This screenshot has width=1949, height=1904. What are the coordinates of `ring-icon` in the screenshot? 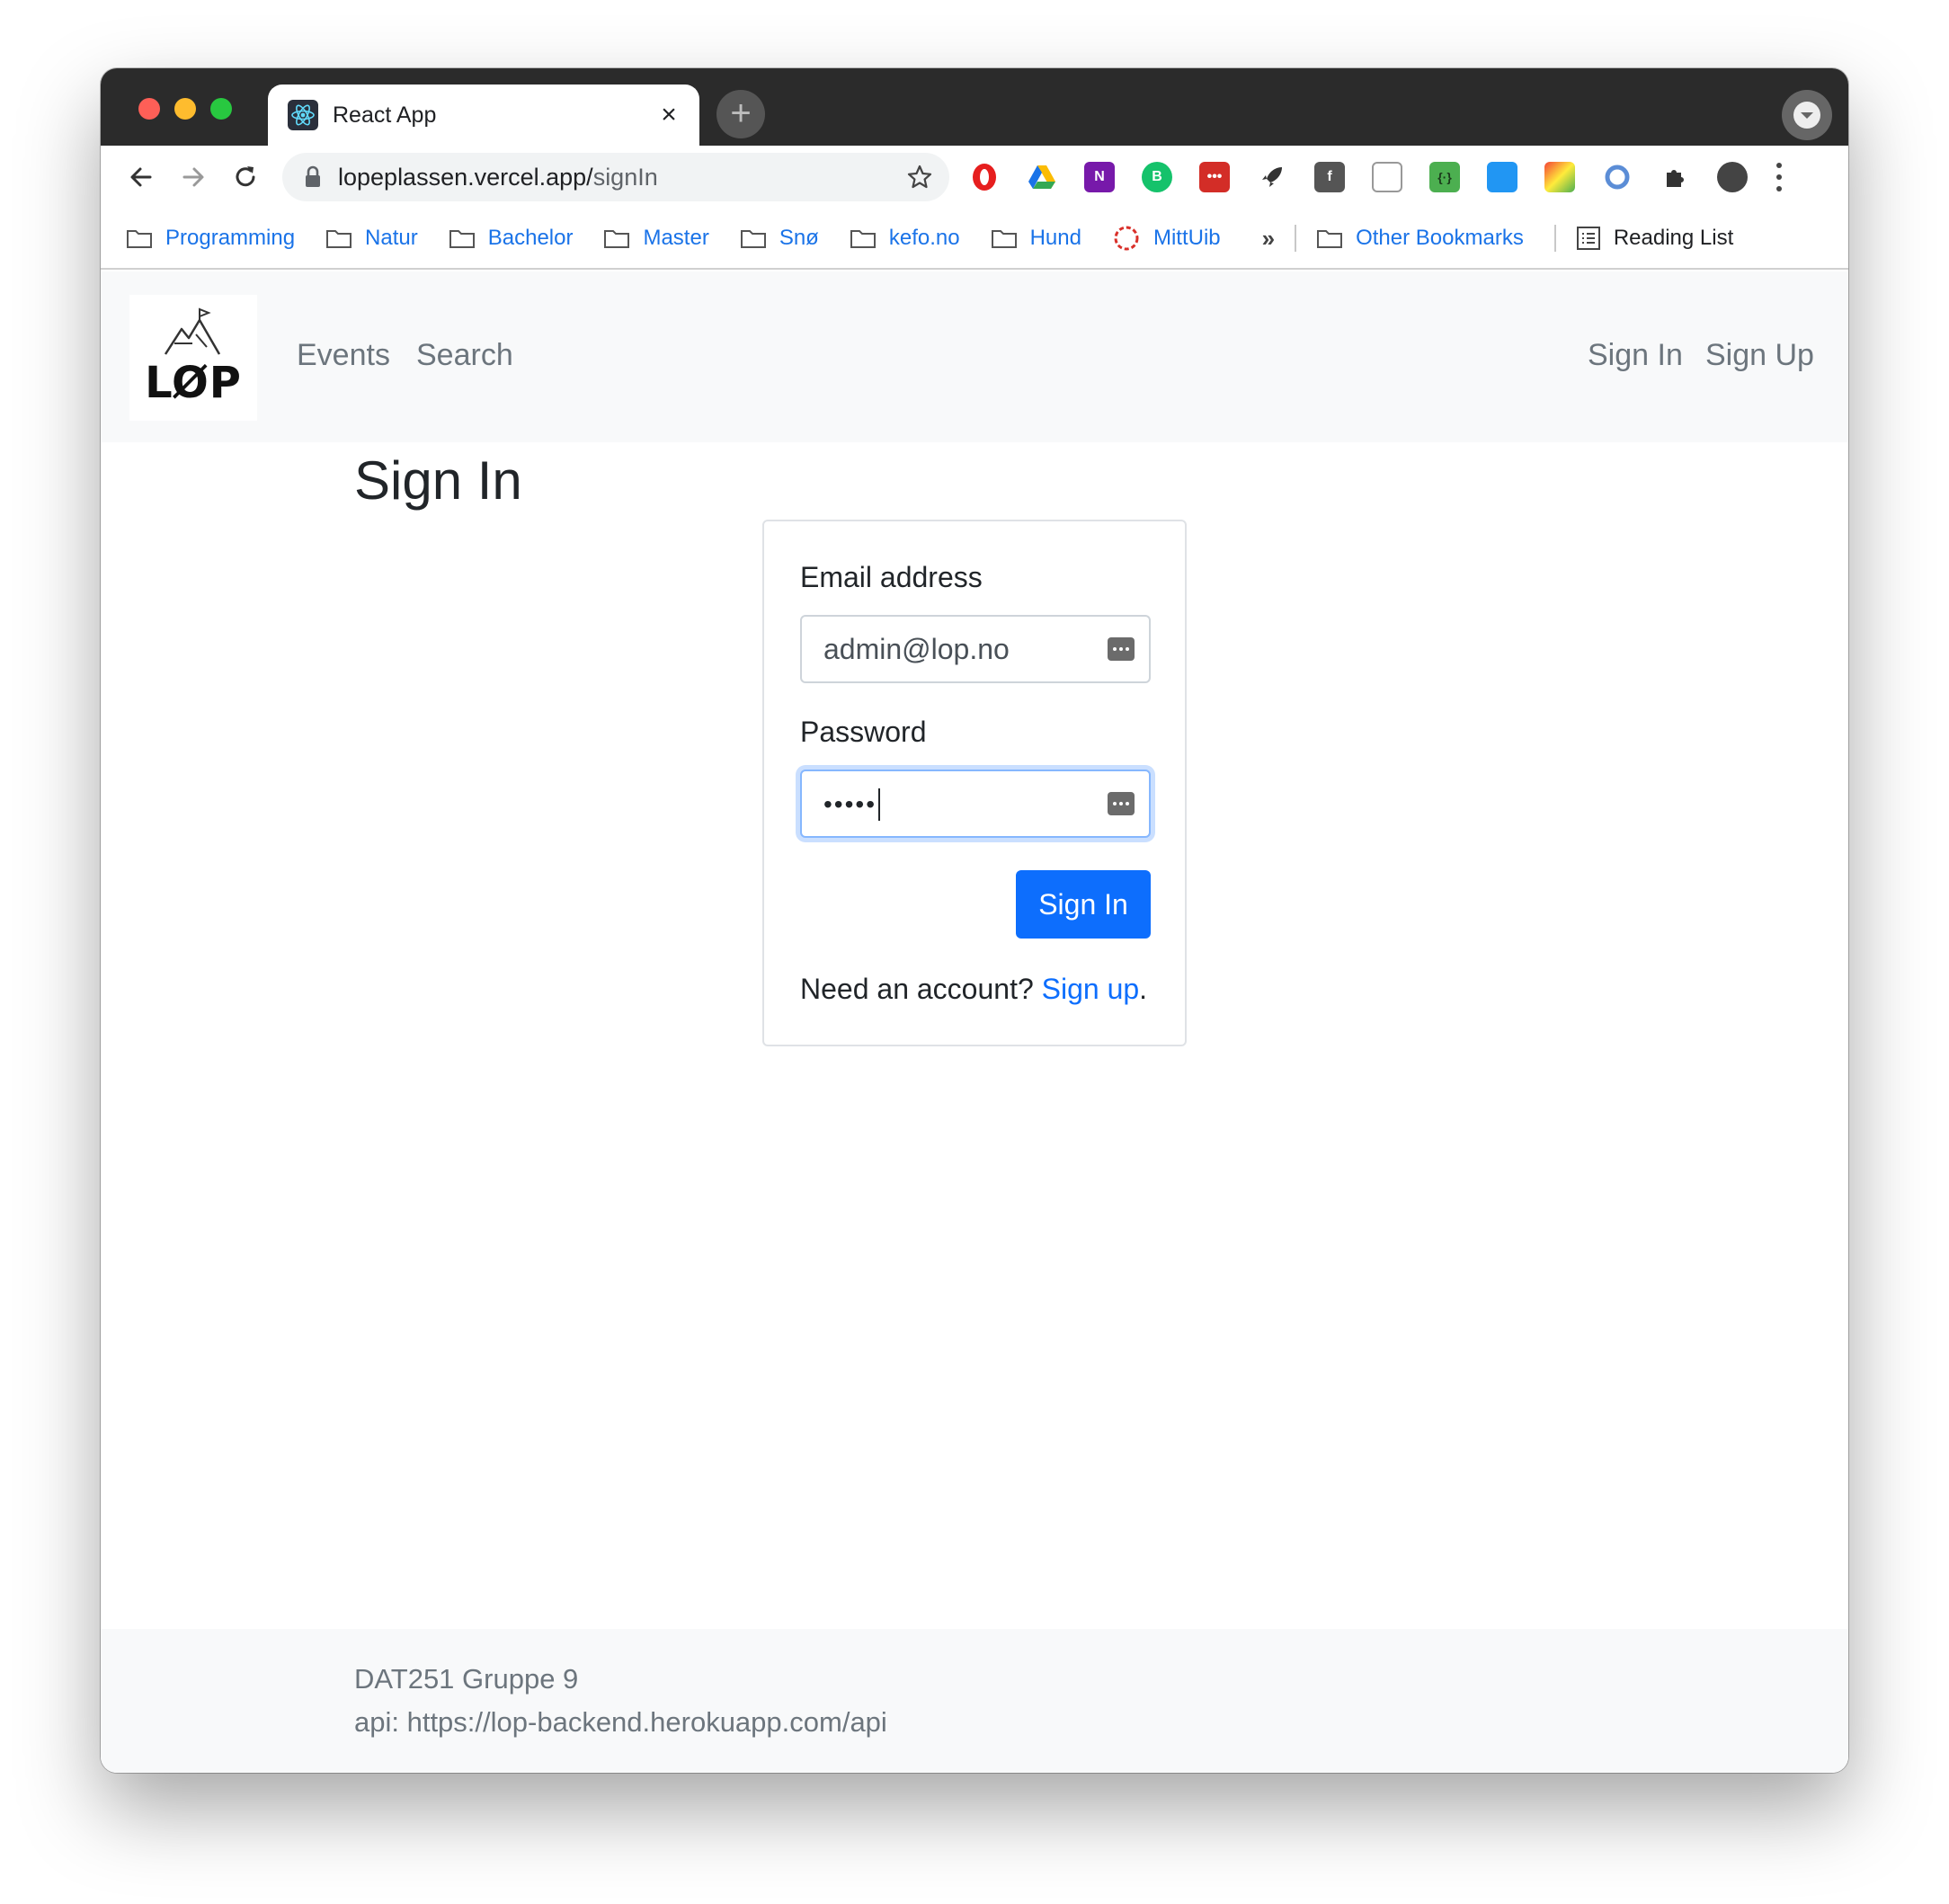 It's located at (1617, 177).